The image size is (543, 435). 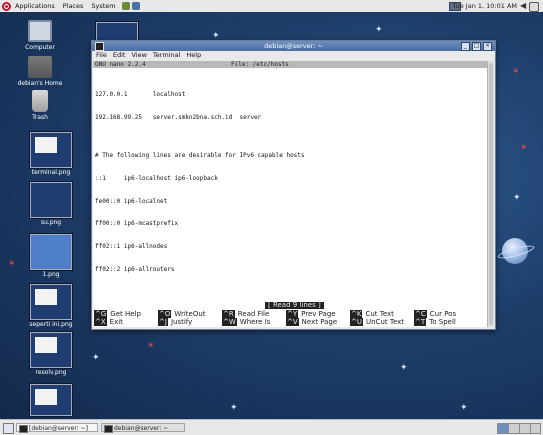 I want to click on shortcut-cur-pos: ^C Cur Pos, so click(x=435, y=314).